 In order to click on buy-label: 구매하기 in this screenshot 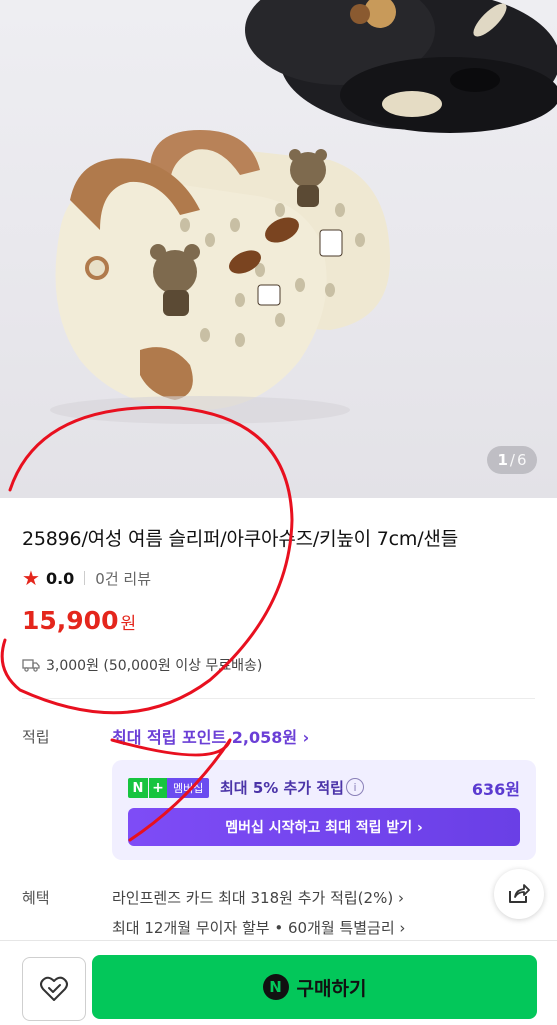, I will do `click(331, 988)`.